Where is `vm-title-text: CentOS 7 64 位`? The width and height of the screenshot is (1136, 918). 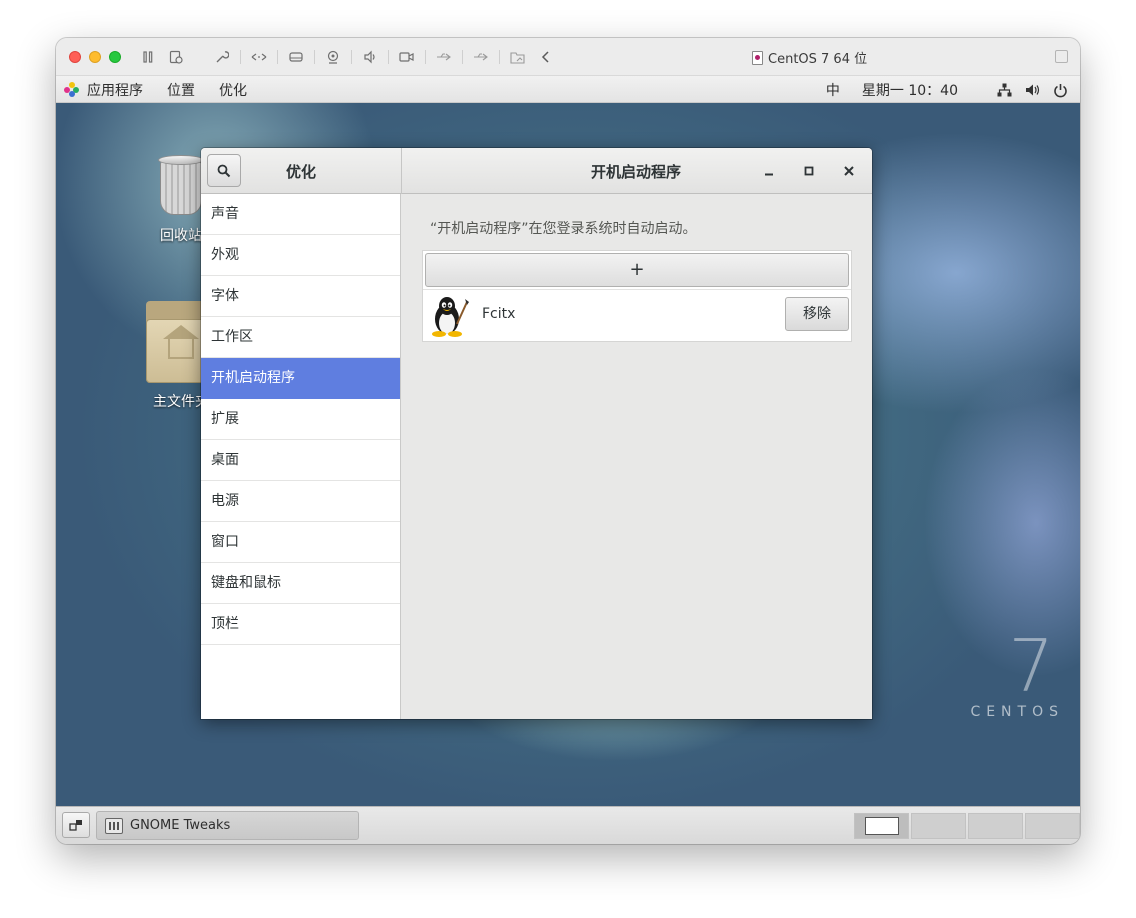 vm-title-text: CentOS 7 64 位 is located at coordinates (818, 59).